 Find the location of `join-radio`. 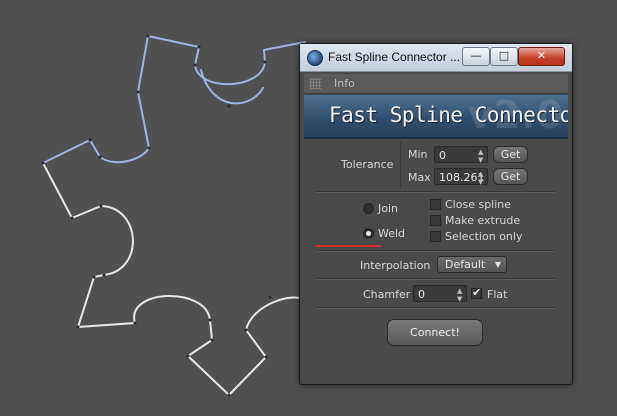

join-radio is located at coordinates (368, 208).